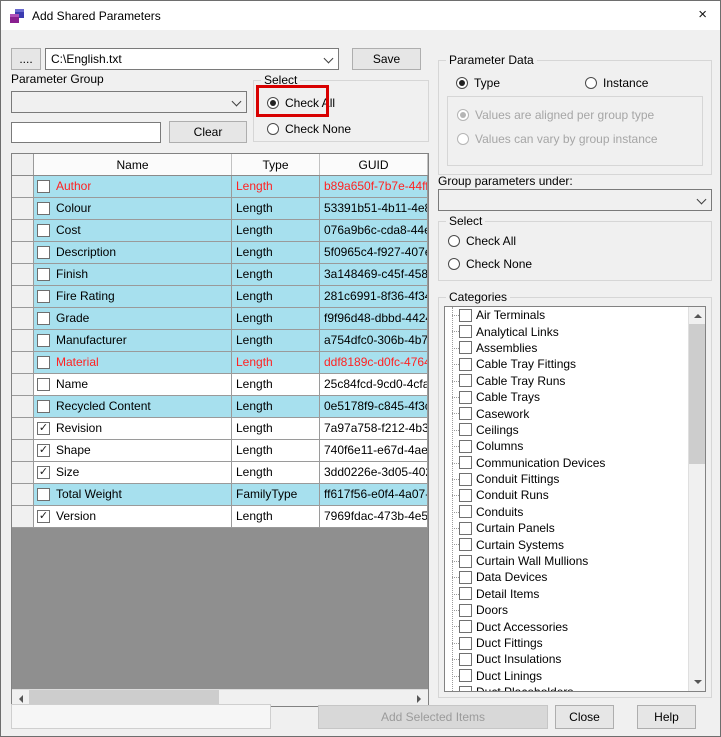 The height and width of the screenshot is (737, 721). I want to click on category-item: Conduit Fittings, so click(566, 479).